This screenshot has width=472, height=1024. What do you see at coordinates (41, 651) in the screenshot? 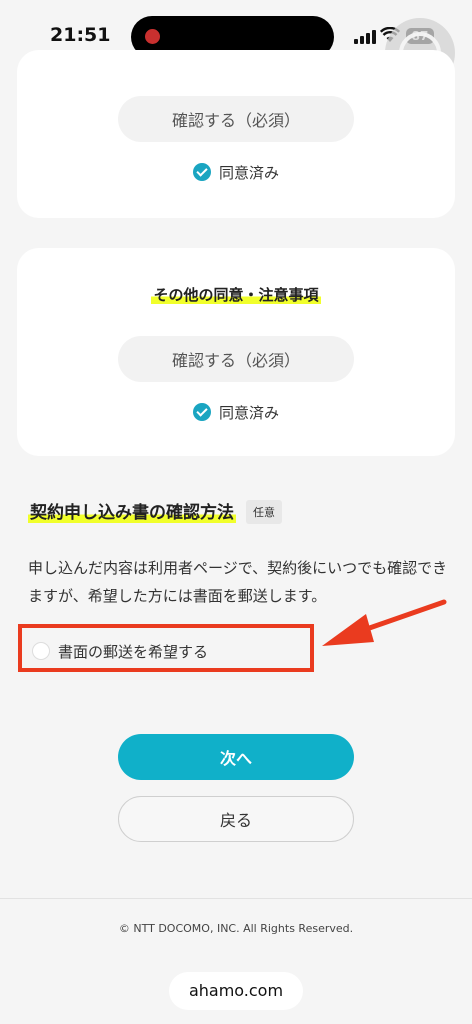
I see `mail-document-radio` at bounding box center [41, 651].